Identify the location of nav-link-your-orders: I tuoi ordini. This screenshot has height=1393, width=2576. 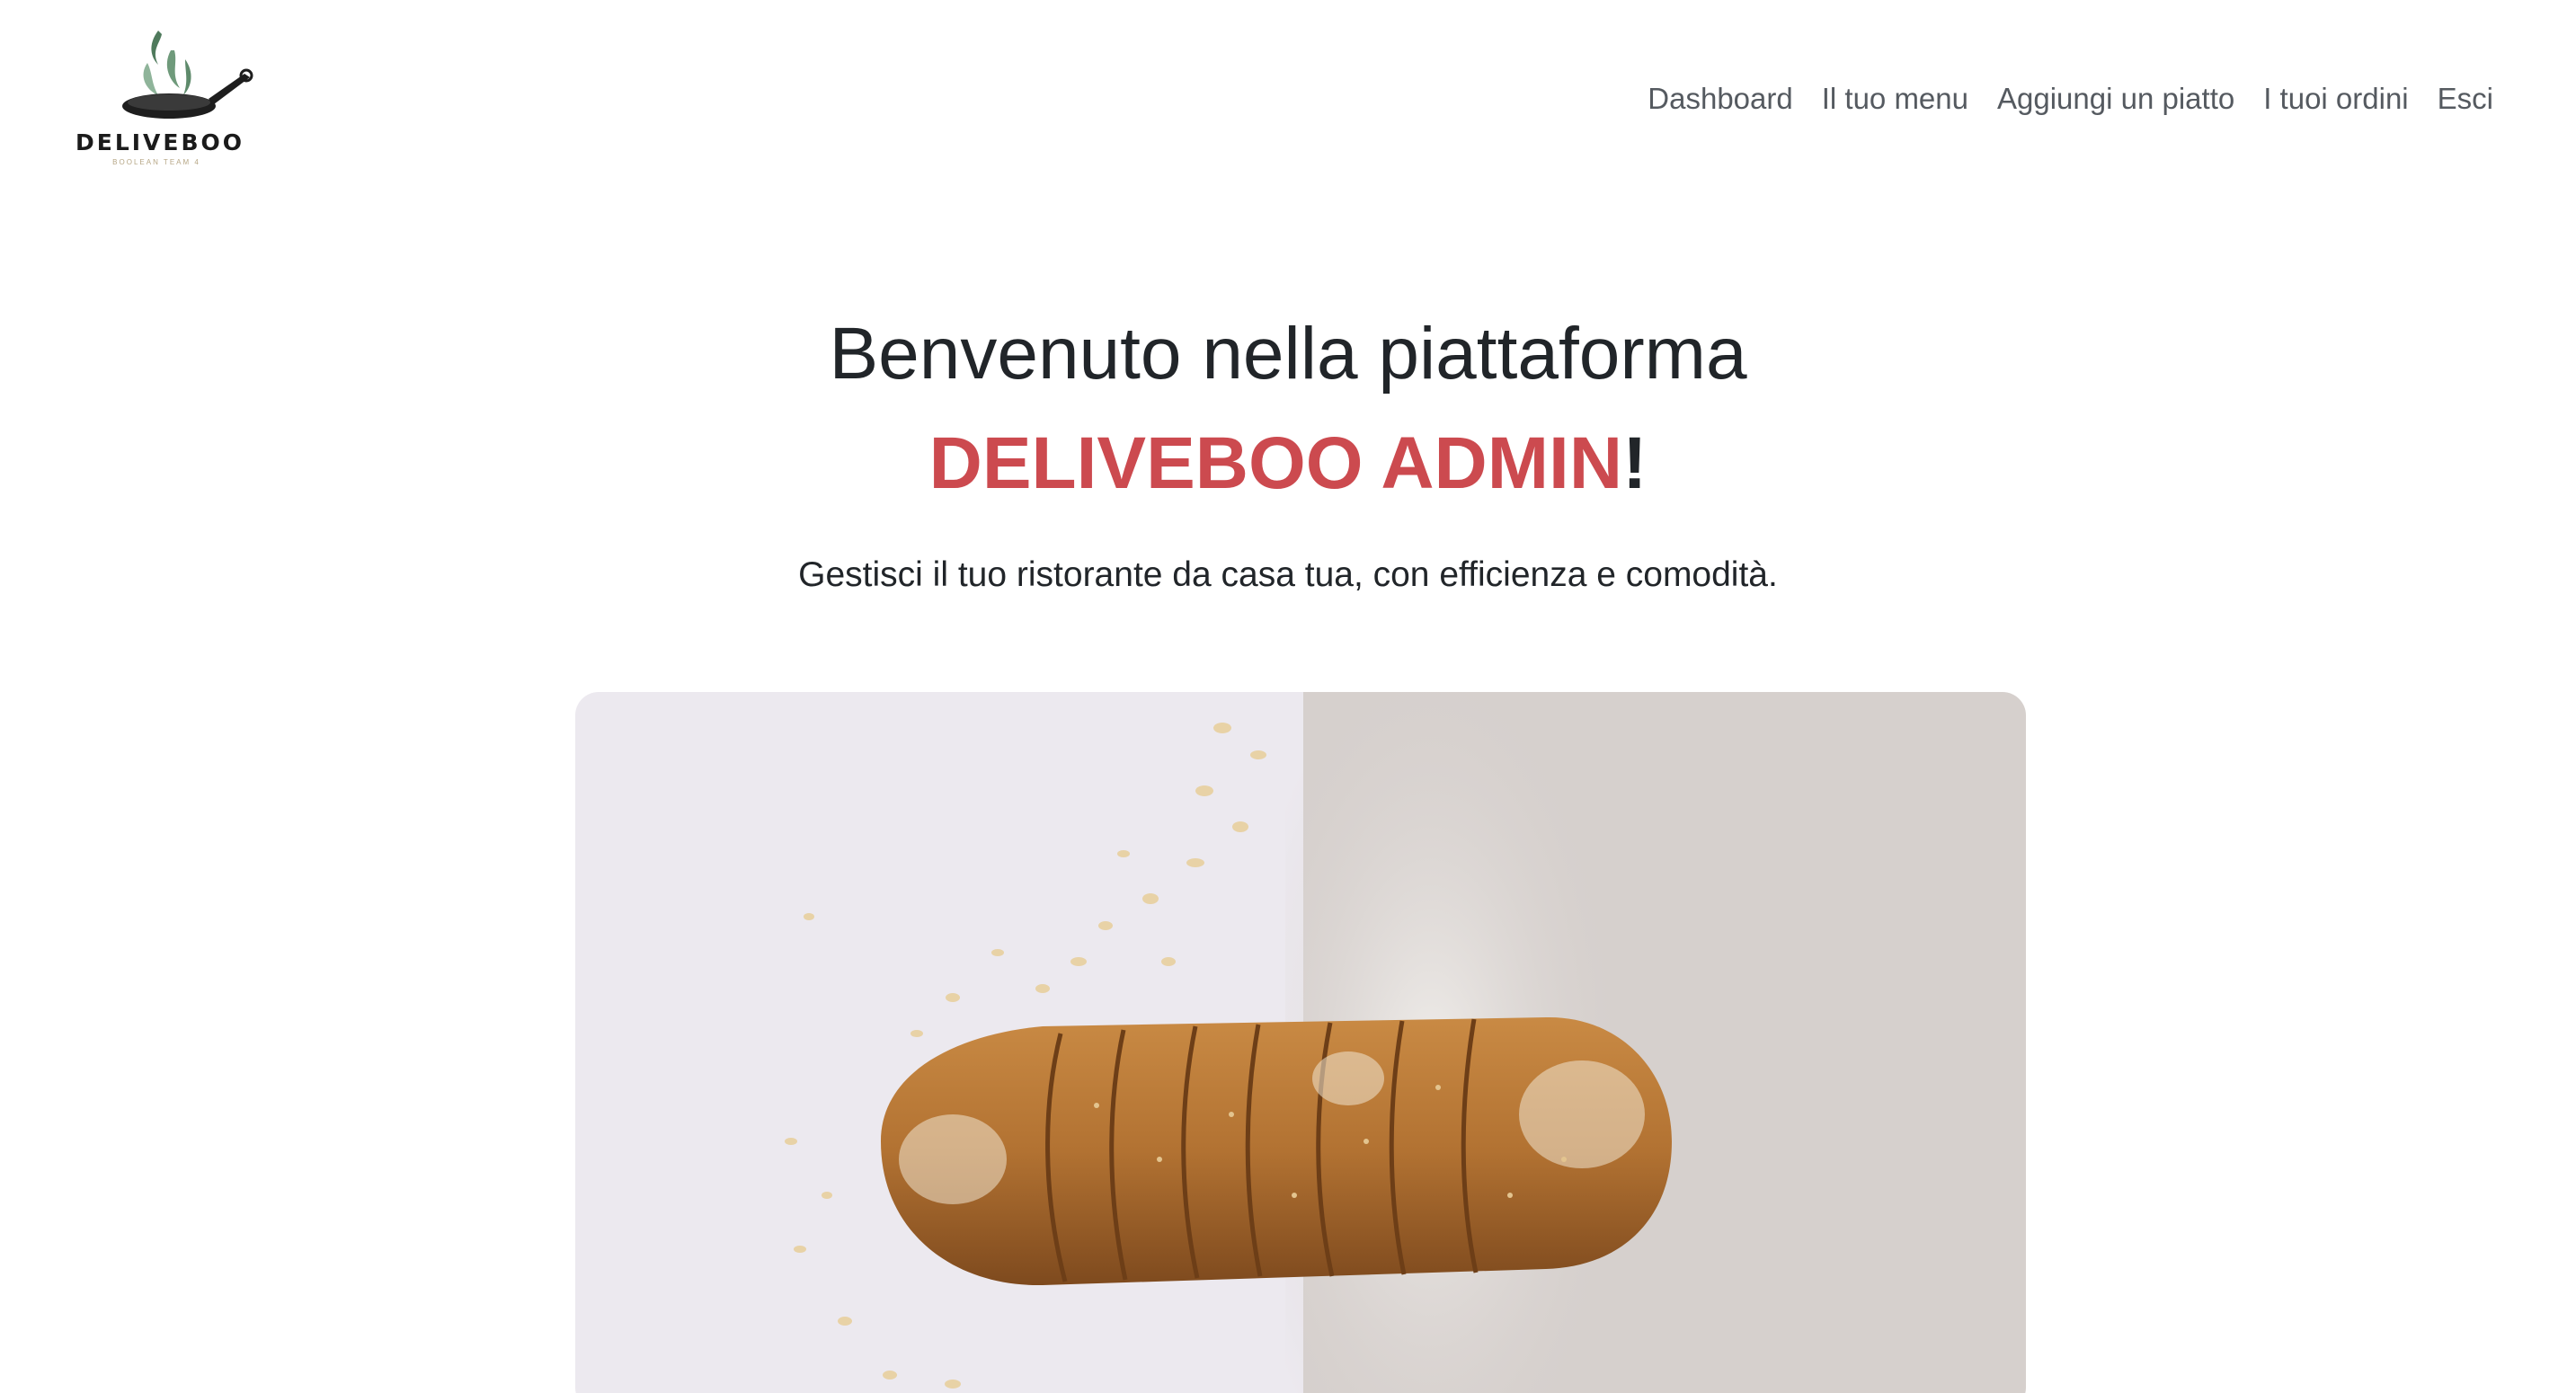
(2335, 98).